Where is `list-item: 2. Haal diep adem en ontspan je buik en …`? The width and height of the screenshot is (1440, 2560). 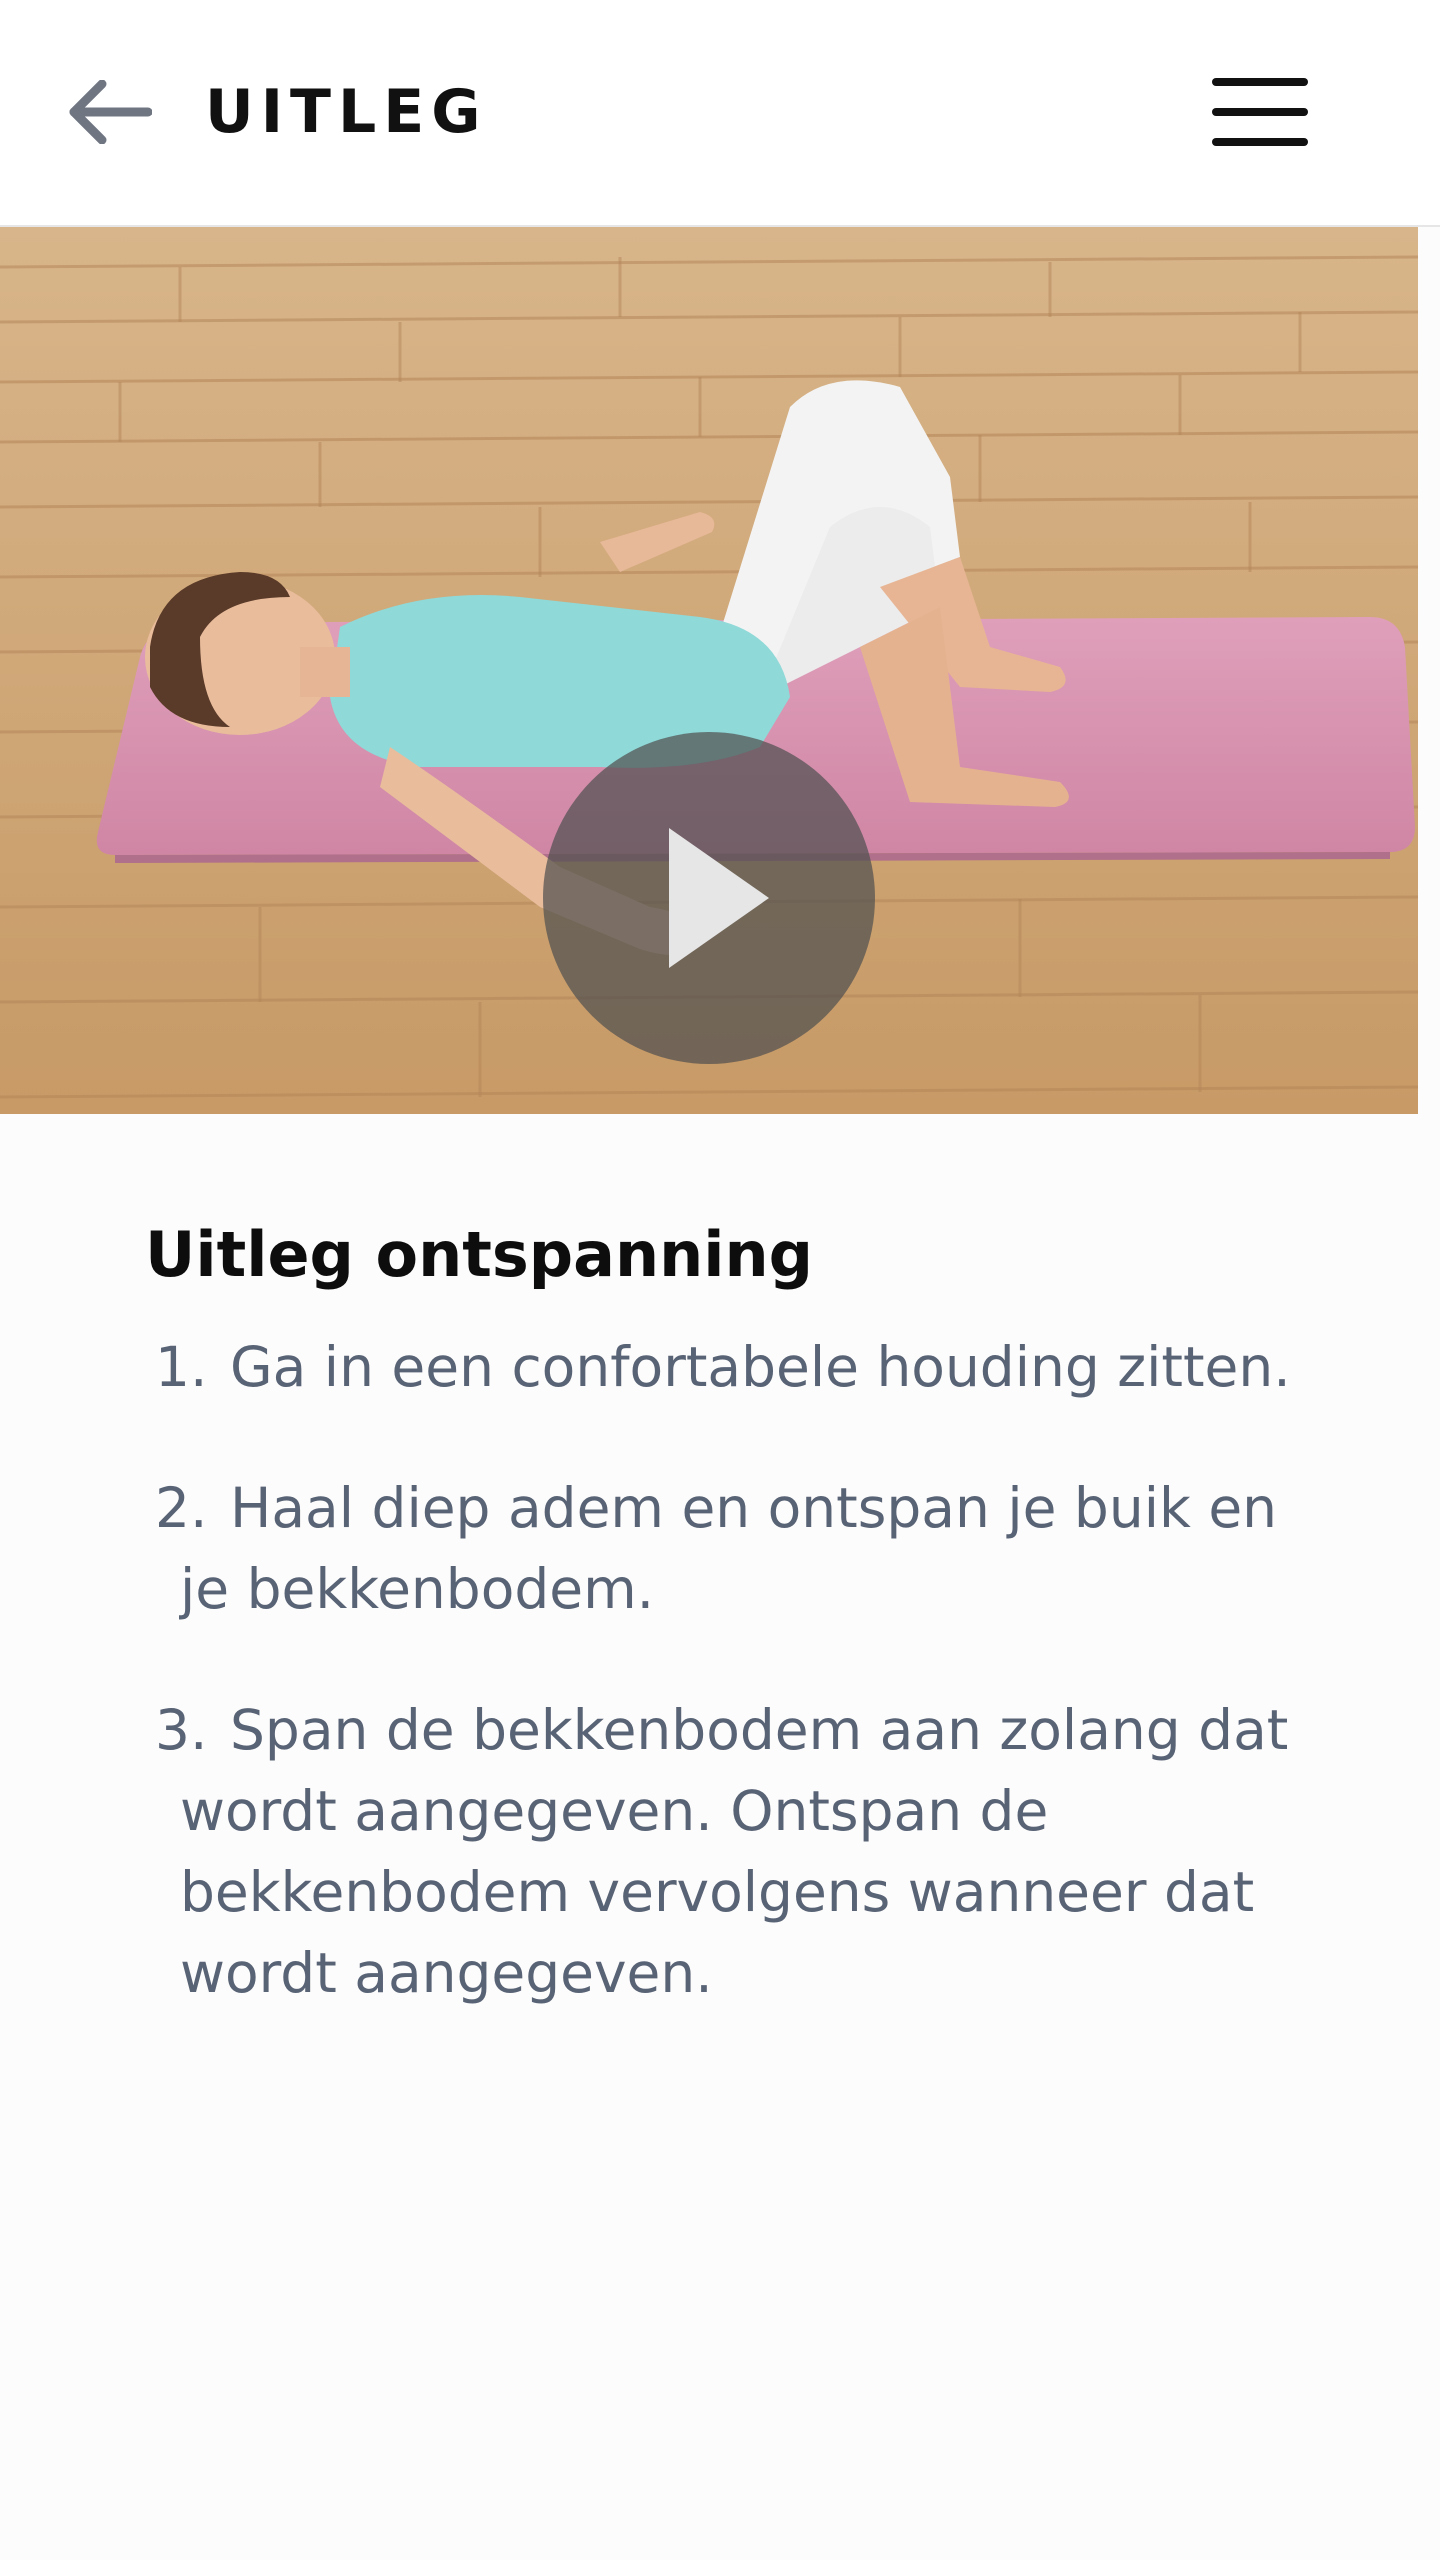
list-item: 2. Haal diep adem en ontspan je buik en … is located at coordinates (725, 1549).